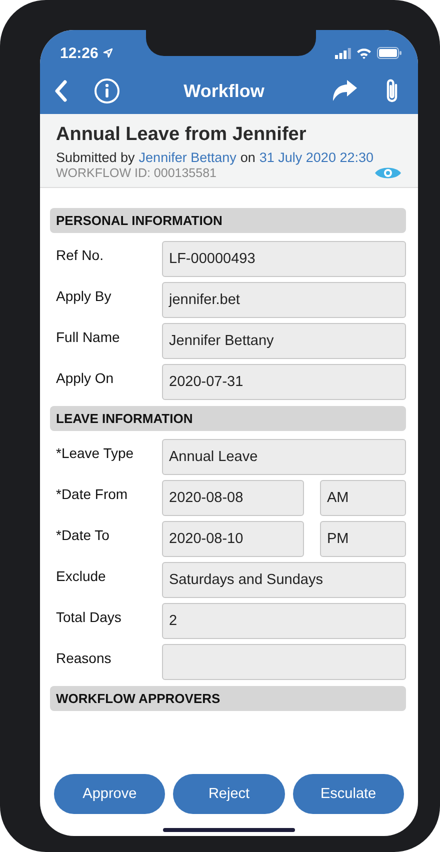  I want to click on action-button: Esculate, so click(348, 794).